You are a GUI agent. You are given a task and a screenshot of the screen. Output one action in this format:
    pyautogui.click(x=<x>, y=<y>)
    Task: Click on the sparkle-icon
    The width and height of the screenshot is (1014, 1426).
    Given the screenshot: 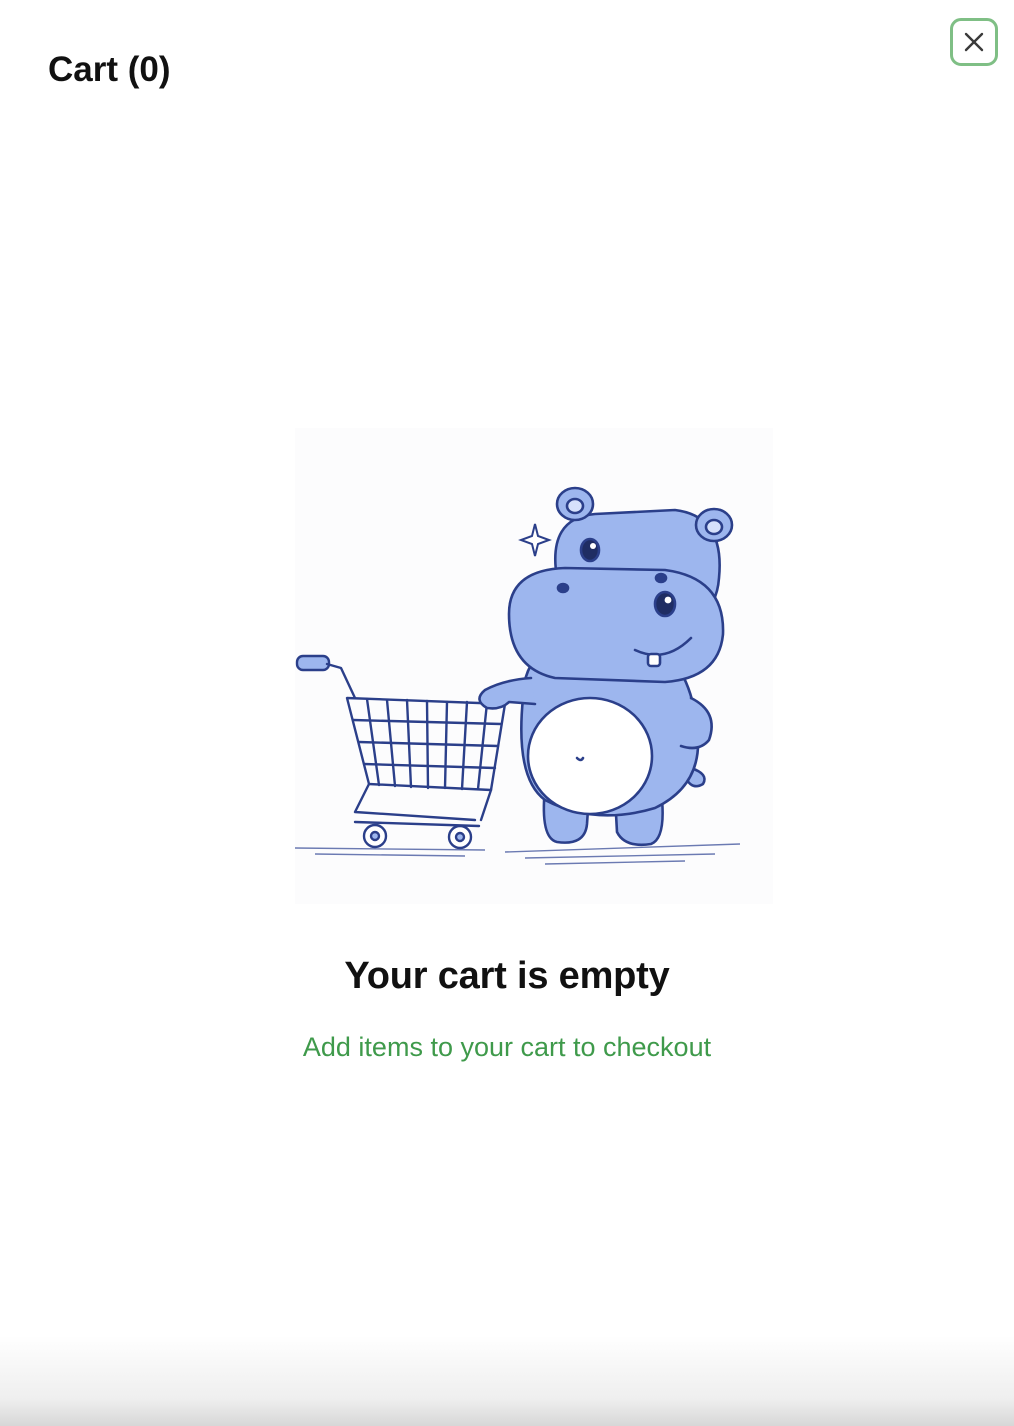 What is the action you would take?
    pyautogui.click(x=535, y=540)
    